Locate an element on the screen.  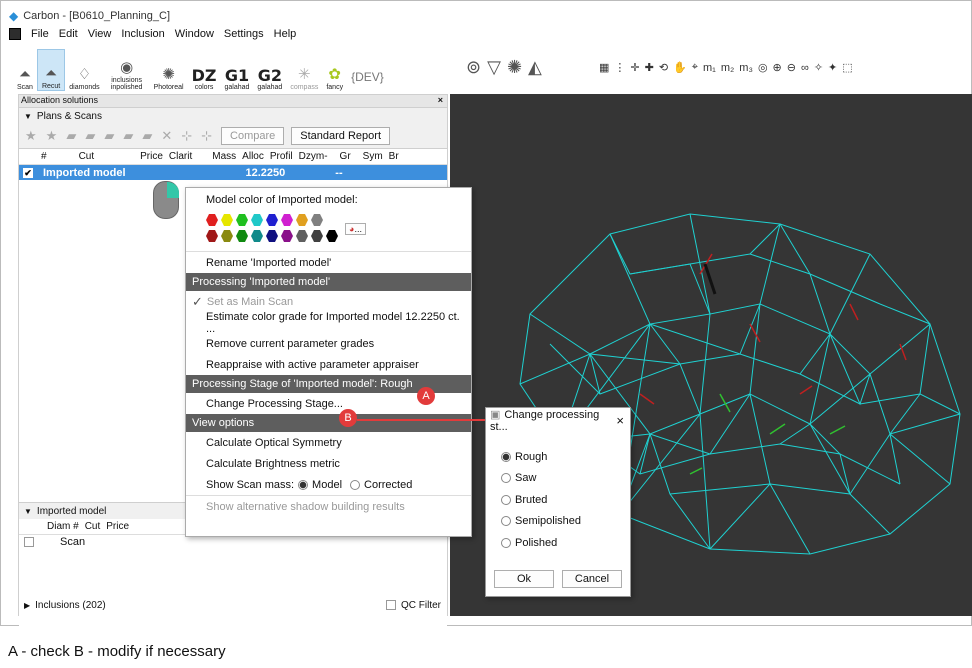
col-diam: Diam # is located at coordinates (52, 526).